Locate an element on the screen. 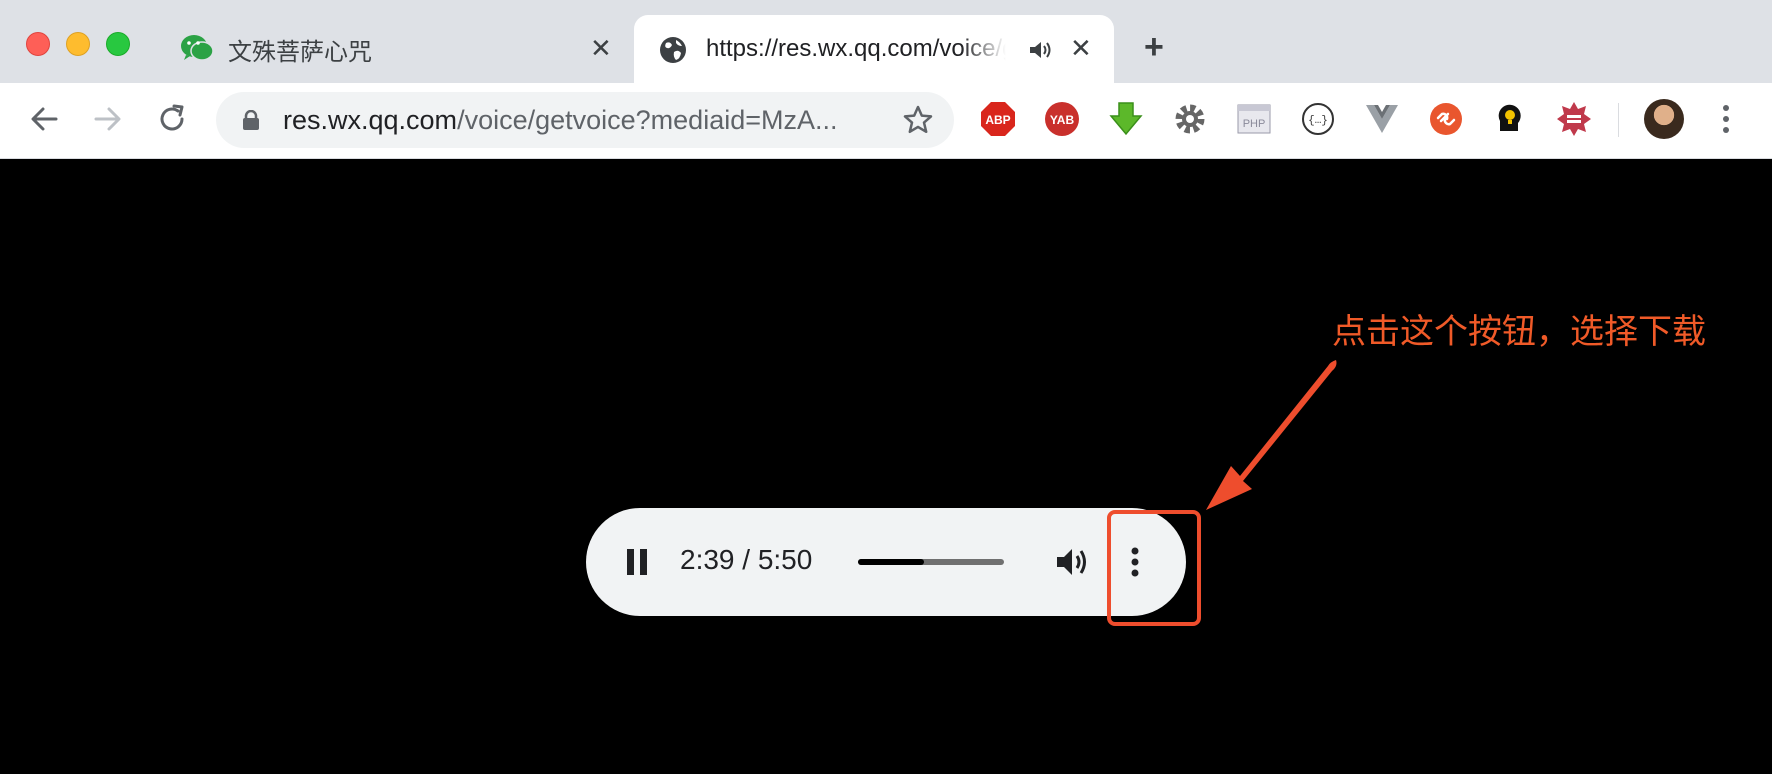 The height and width of the screenshot is (774, 1772). json-icon: {…} is located at coordinates (1318, 119).